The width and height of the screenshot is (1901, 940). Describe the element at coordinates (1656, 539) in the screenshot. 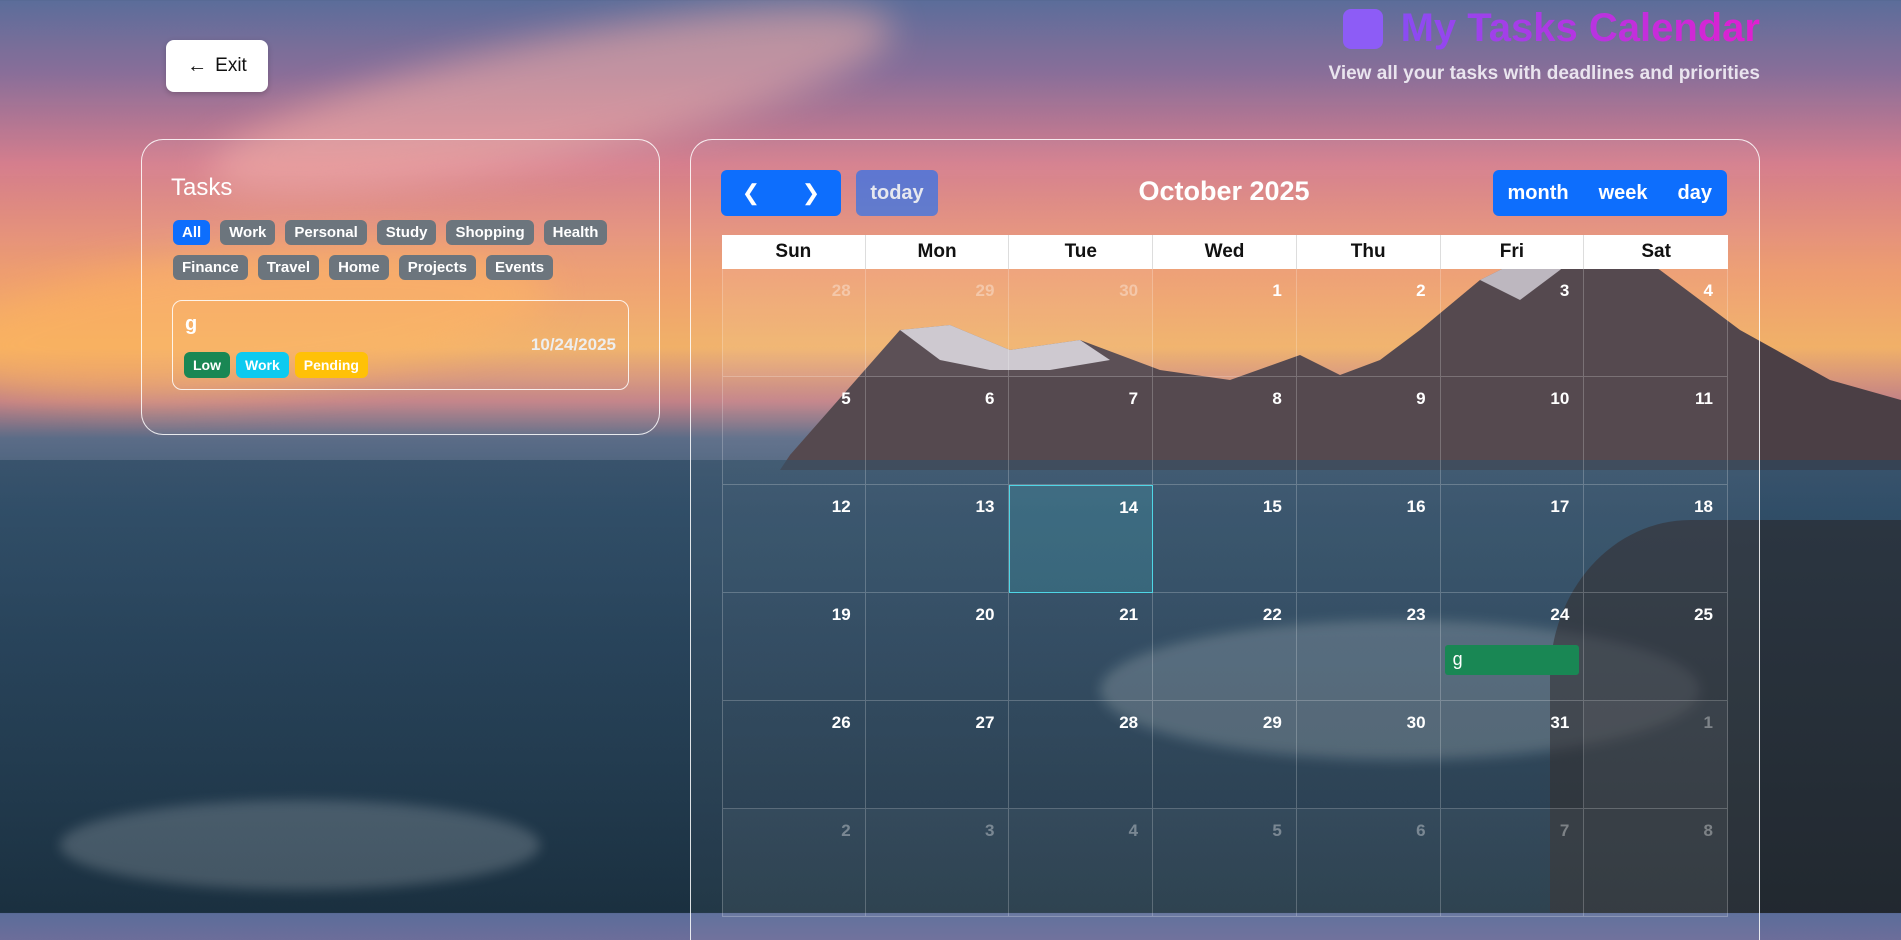

I see `day-cell: 18` at that location.